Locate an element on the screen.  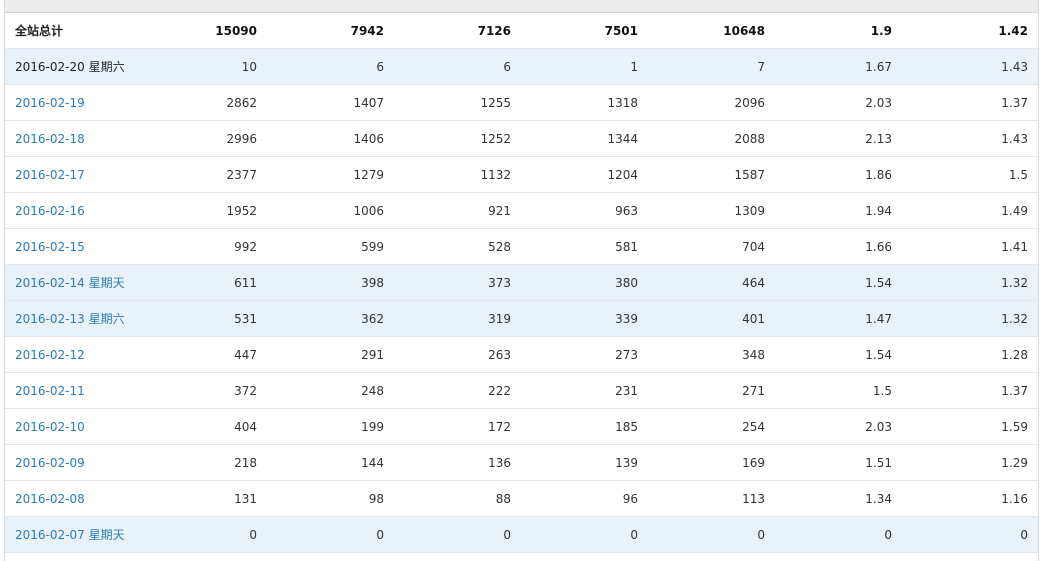
value-cell-col-7: 1.28 is located at coordinates (970, 354).